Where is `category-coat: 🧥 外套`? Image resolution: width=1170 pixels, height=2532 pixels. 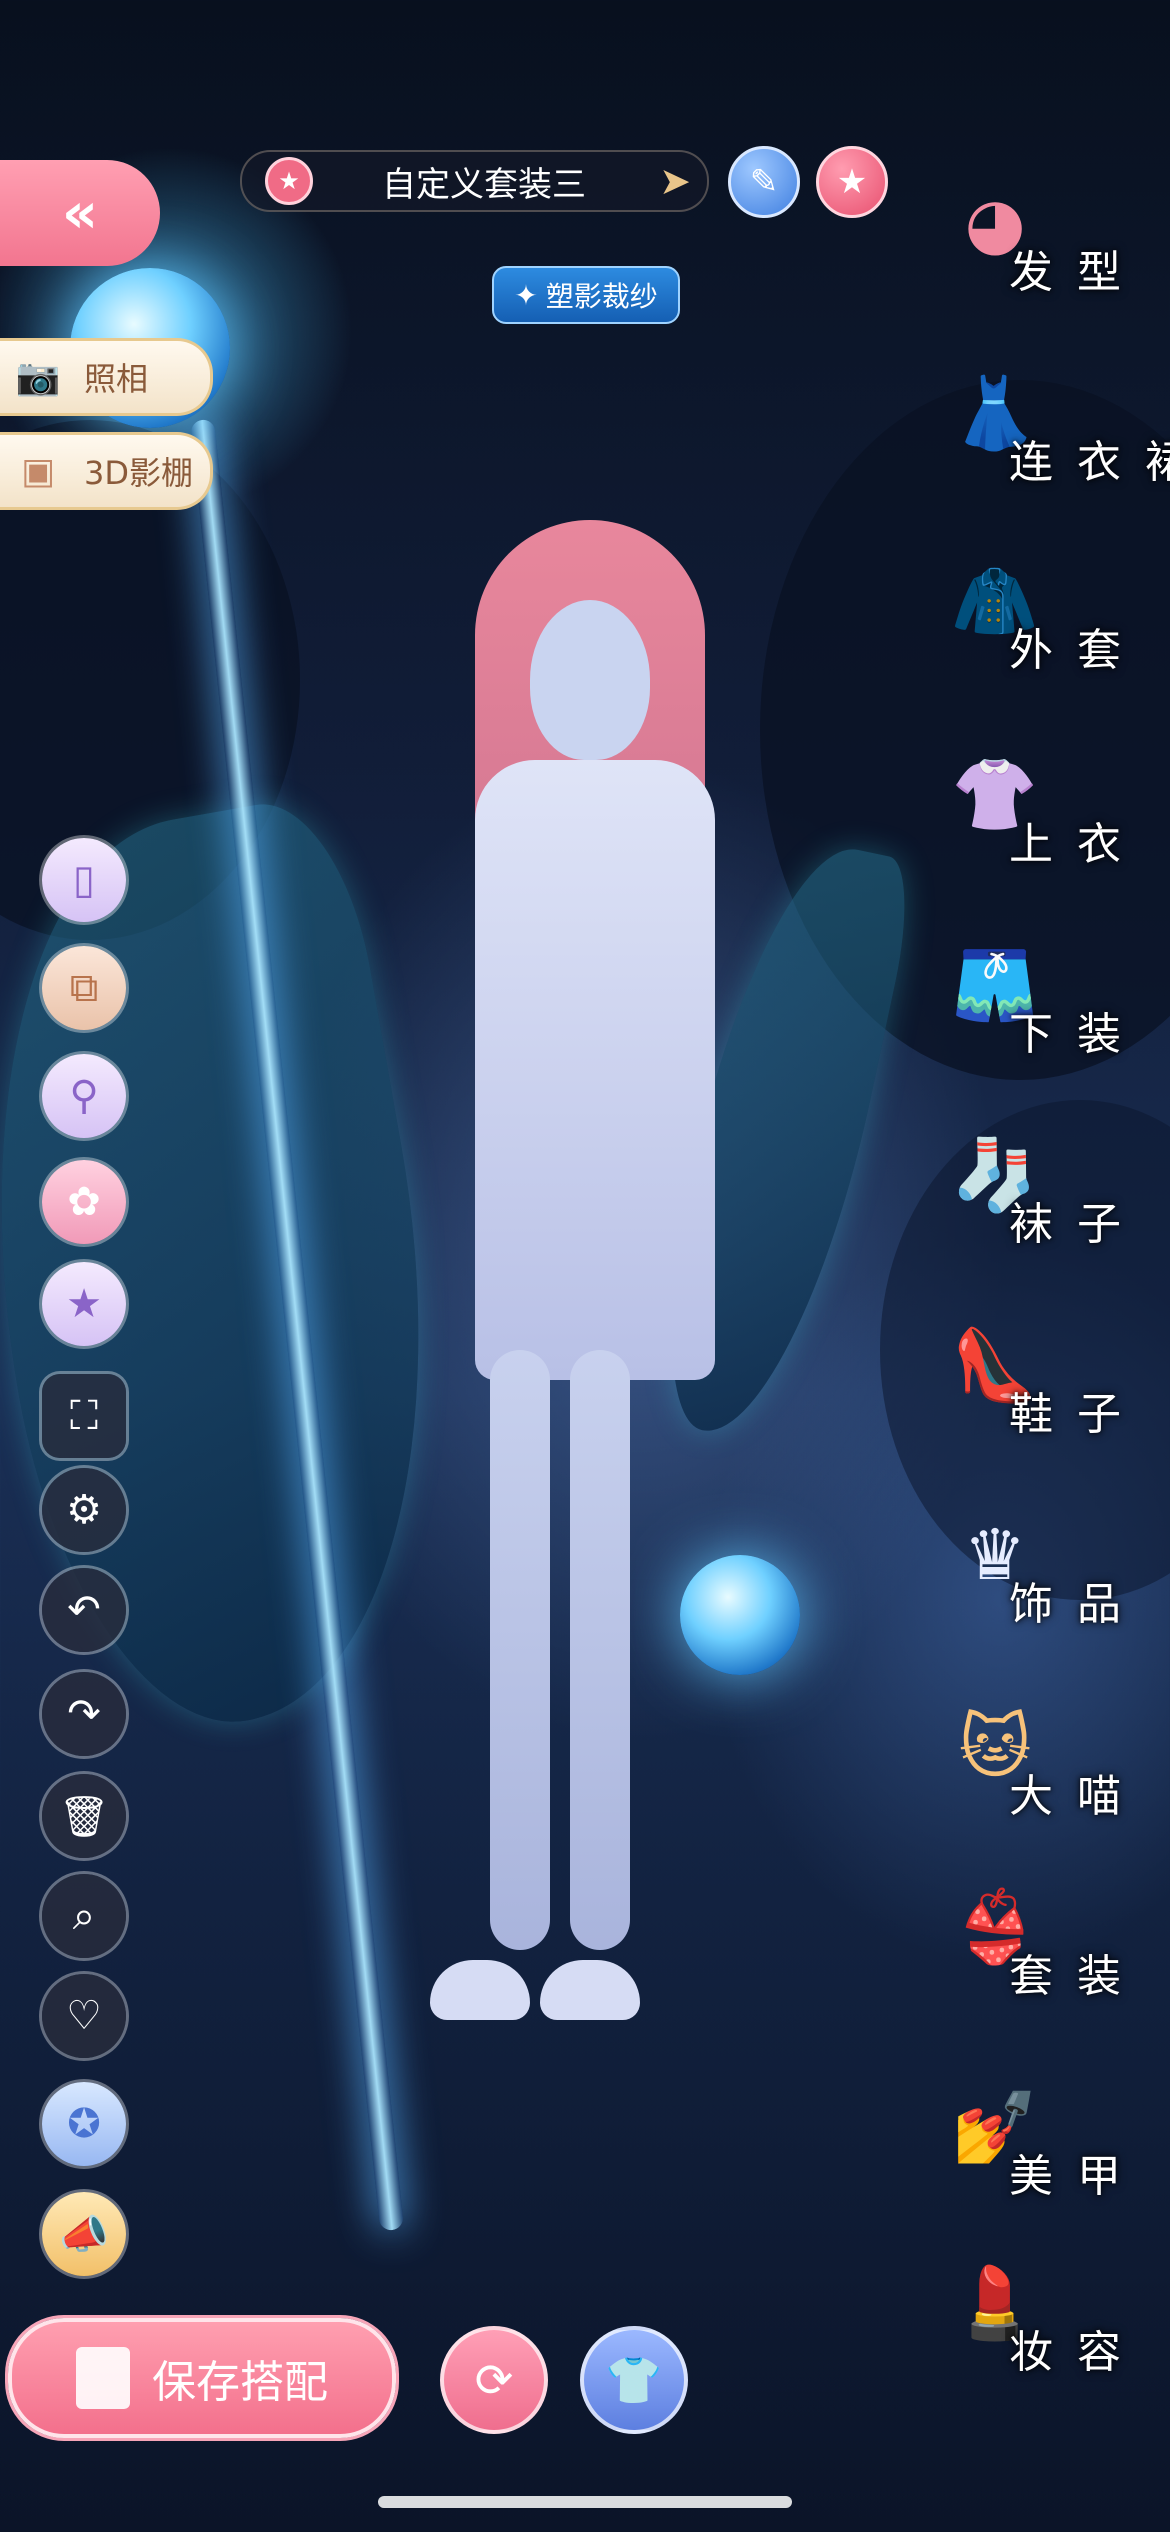
category-coat: 🧥 外套 is located at coordinates (1035, 621).